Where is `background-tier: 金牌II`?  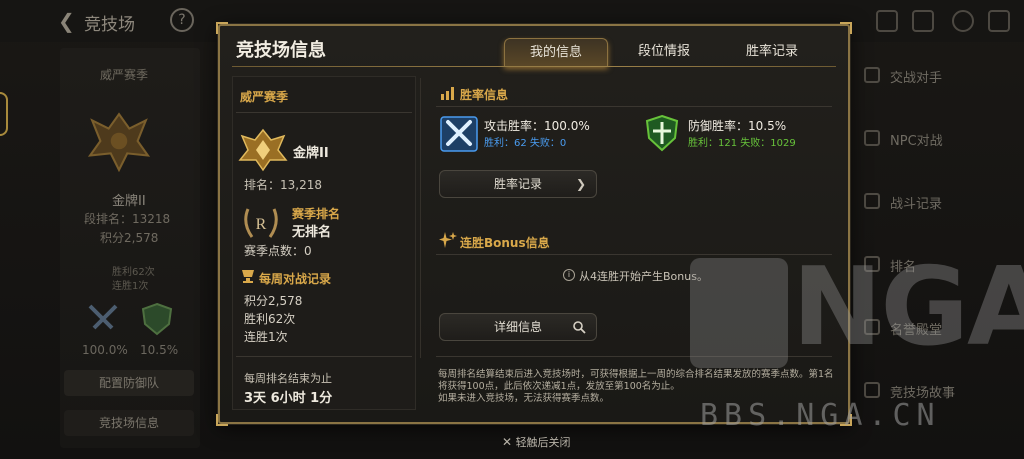 background-tier: 金牌II is located at coordinates (129, 201).